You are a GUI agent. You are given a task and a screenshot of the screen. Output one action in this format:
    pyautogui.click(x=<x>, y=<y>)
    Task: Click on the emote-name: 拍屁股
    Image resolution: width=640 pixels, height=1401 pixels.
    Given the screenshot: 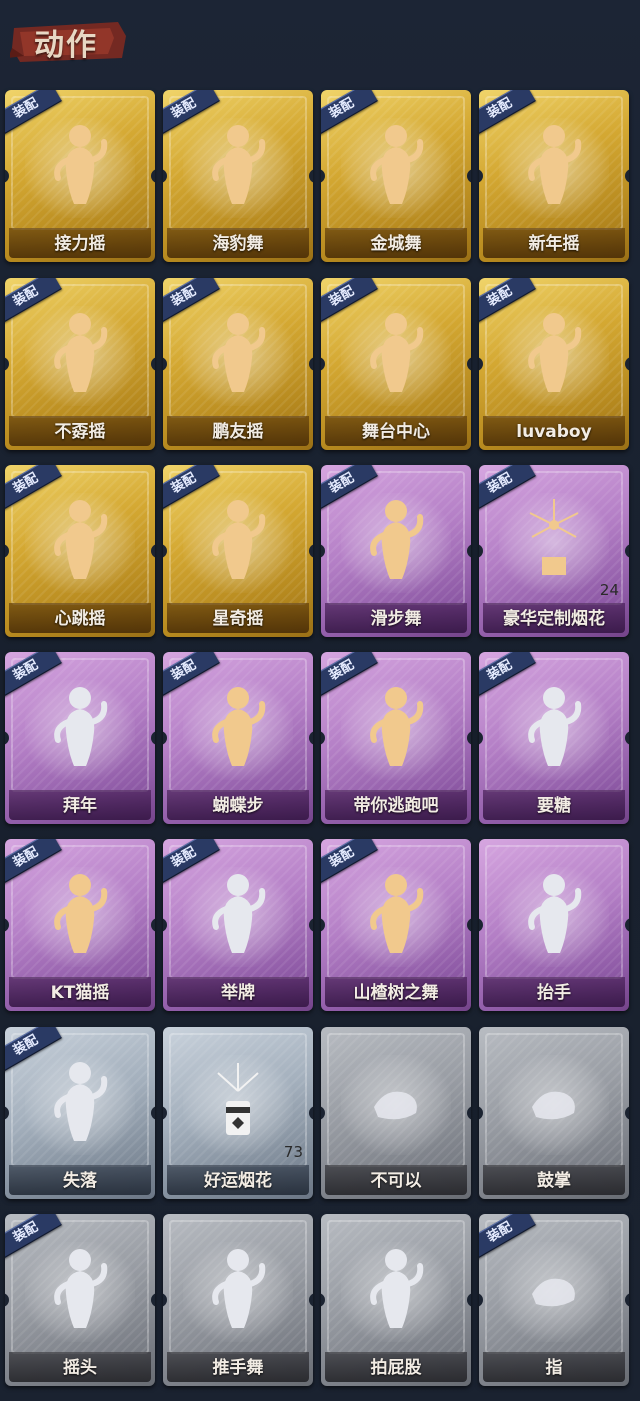 What is the action you would take?
    pyautogui.click(x=396, y=1368)
    